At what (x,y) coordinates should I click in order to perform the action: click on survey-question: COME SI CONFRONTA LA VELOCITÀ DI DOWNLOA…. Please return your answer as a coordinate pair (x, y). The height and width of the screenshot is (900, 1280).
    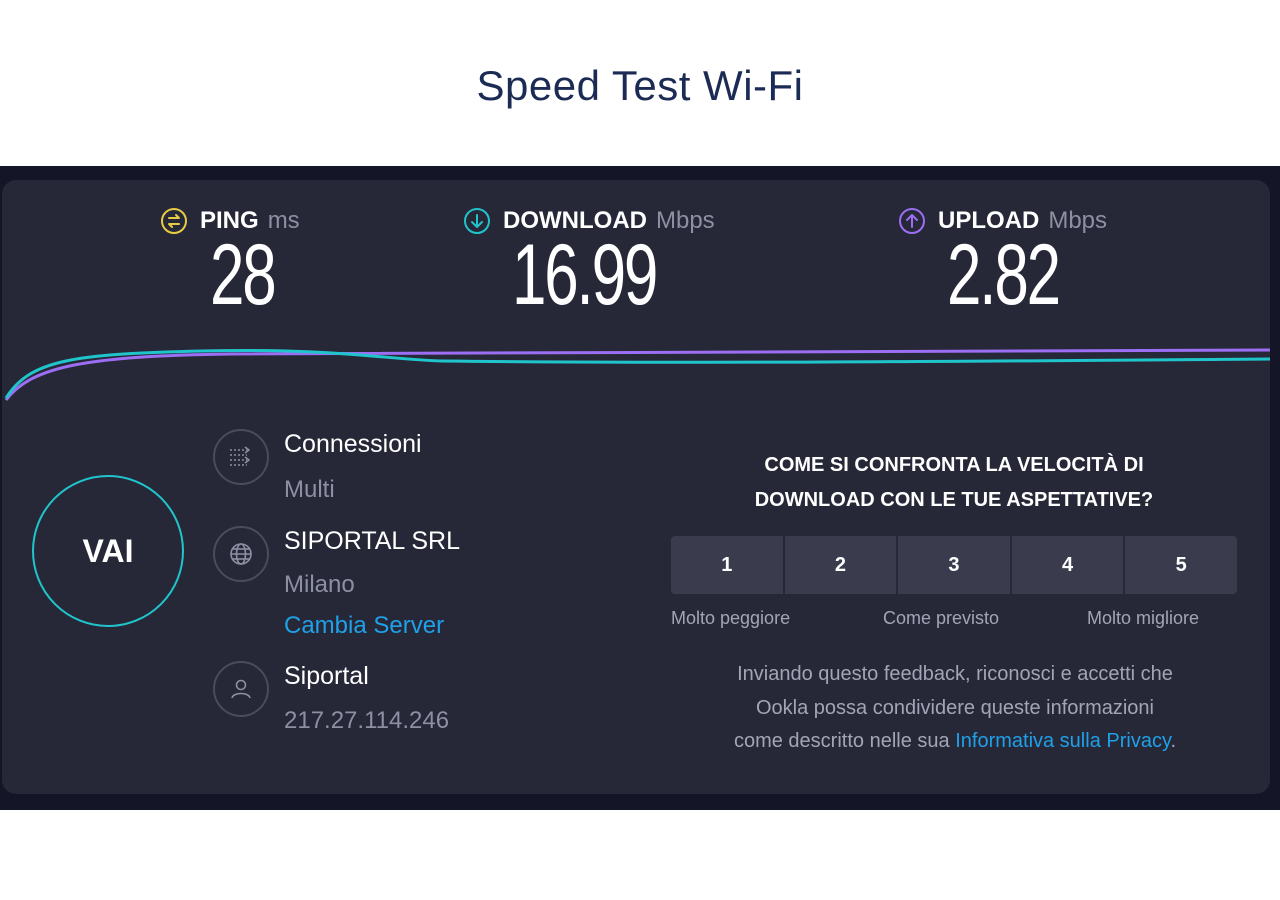
    Looking at the image, I should click on (954, 483).